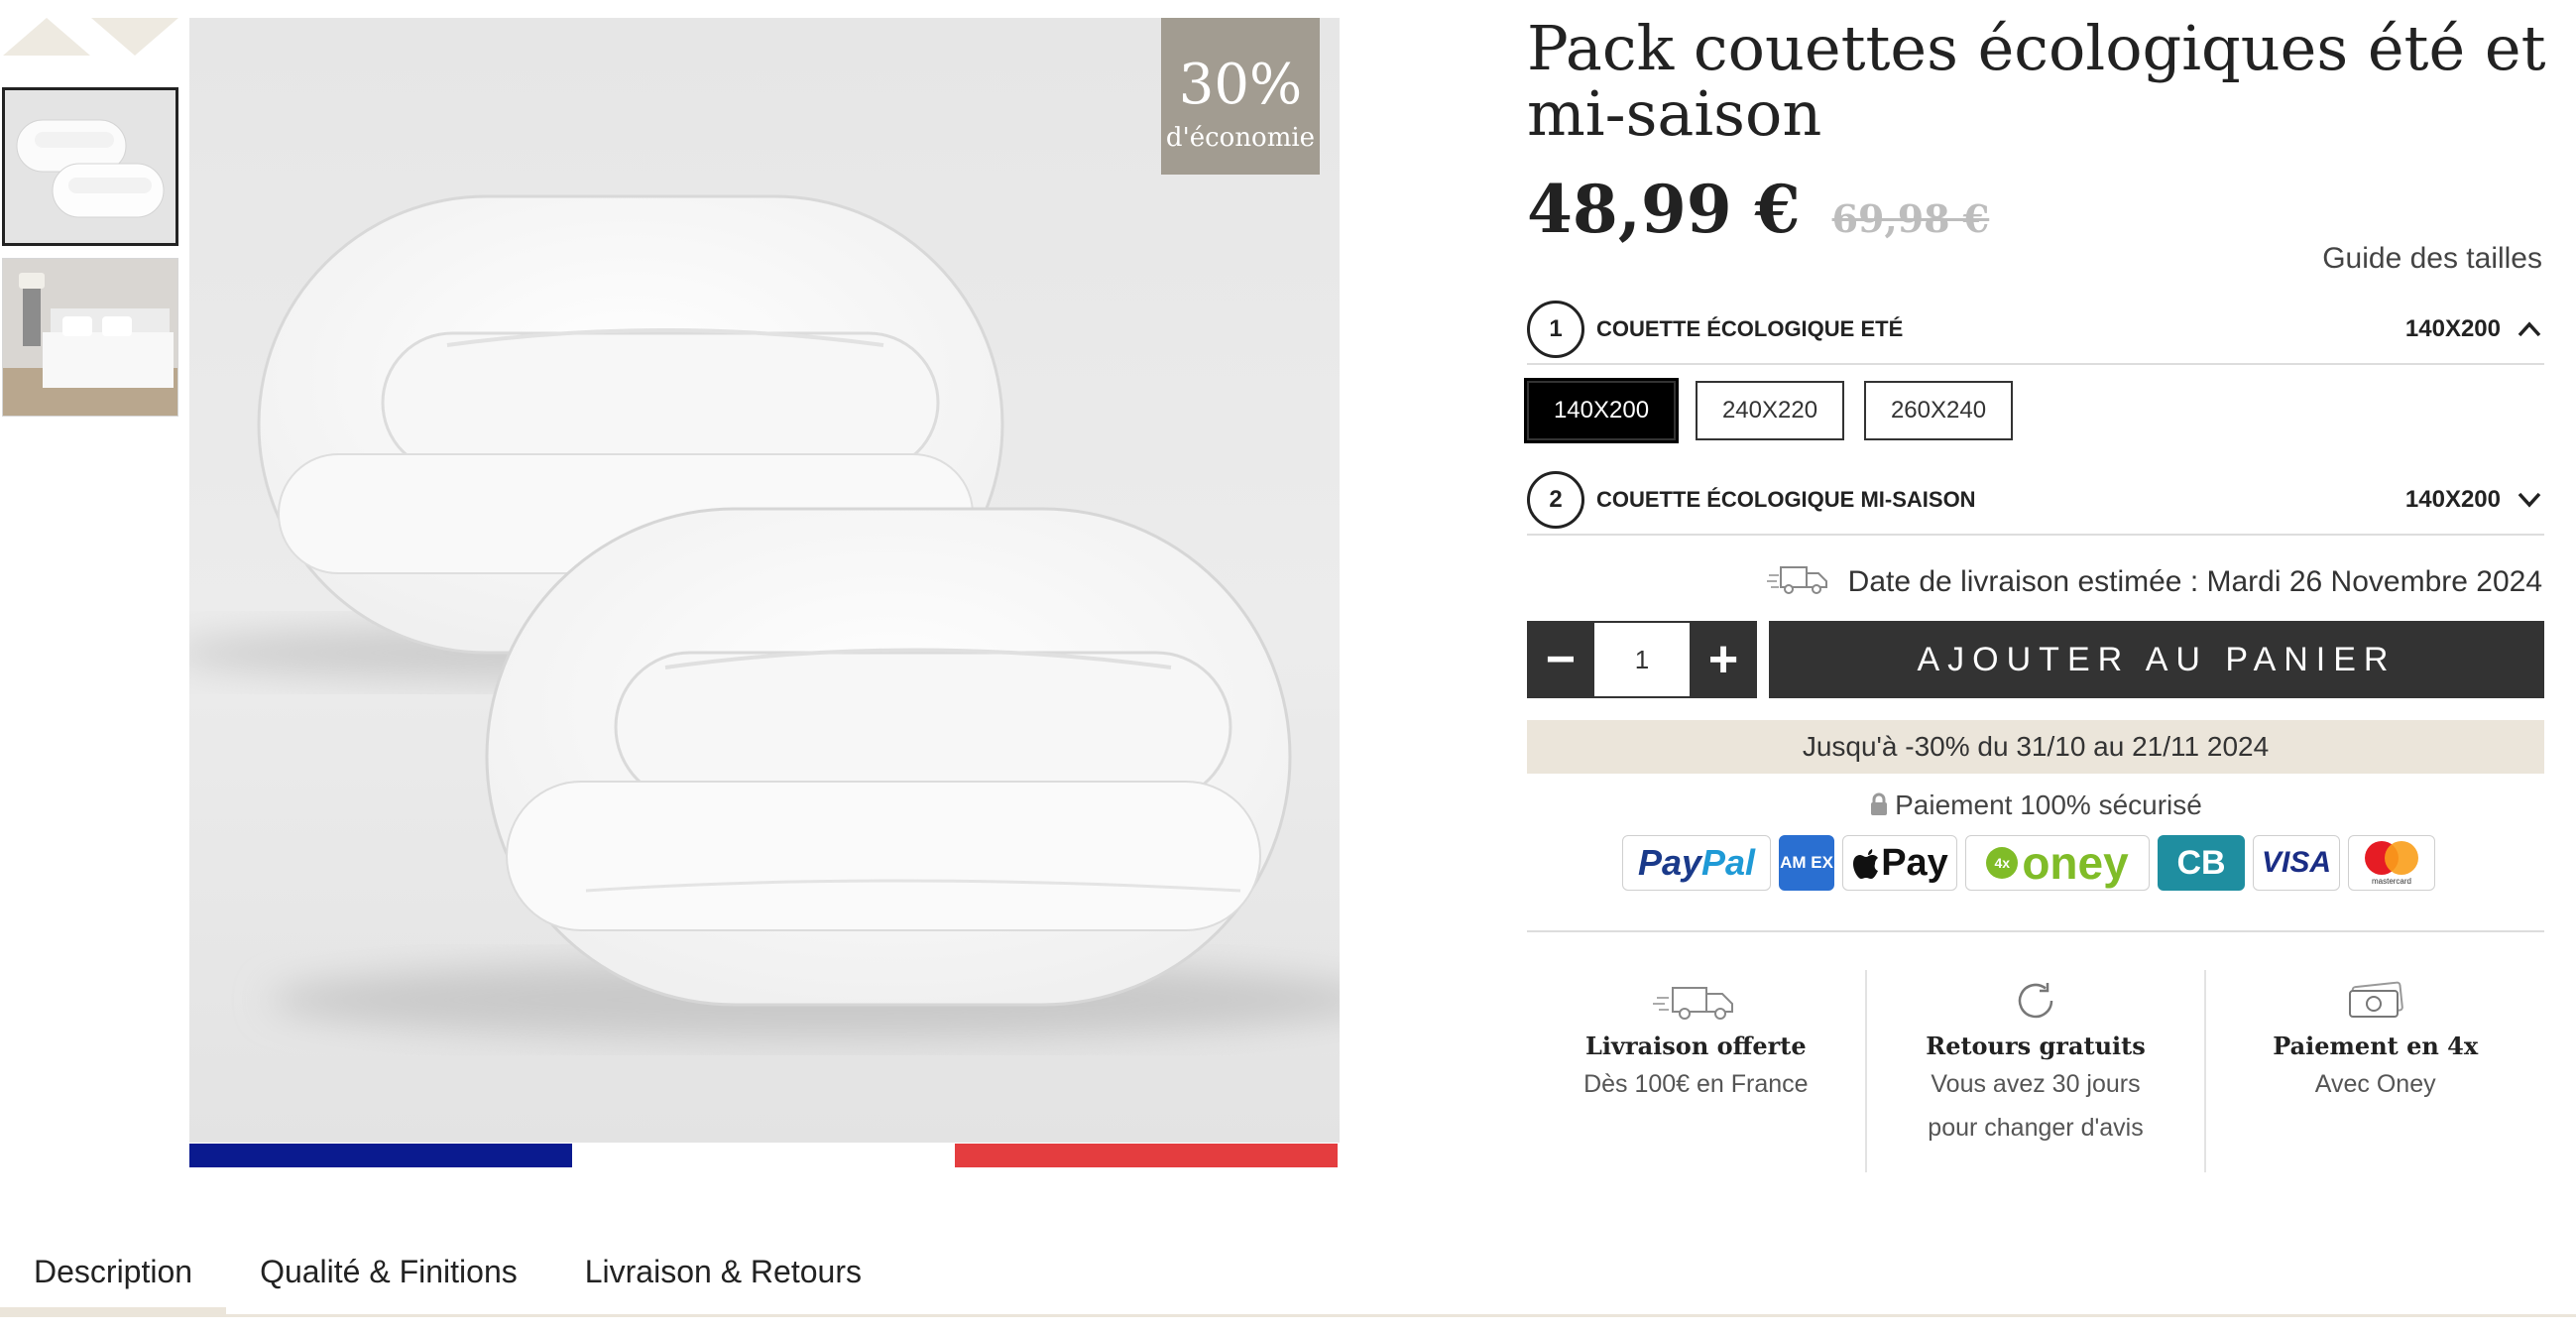 Image resolution: width=2576 pixels, height=1335 pixels. I want to click on size-options: 140X200 240X220 260X240, so click(1769, 410).